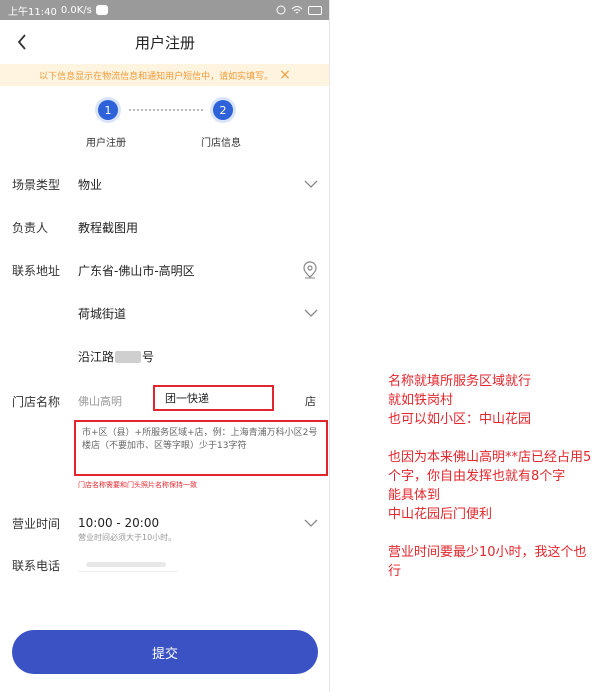 The height and width of the screenshot is (692, 600). What do you see at coordinates (30, 227) in the screenshot?
I see `owner-label: 负责人` at bounding box center [30, 227].